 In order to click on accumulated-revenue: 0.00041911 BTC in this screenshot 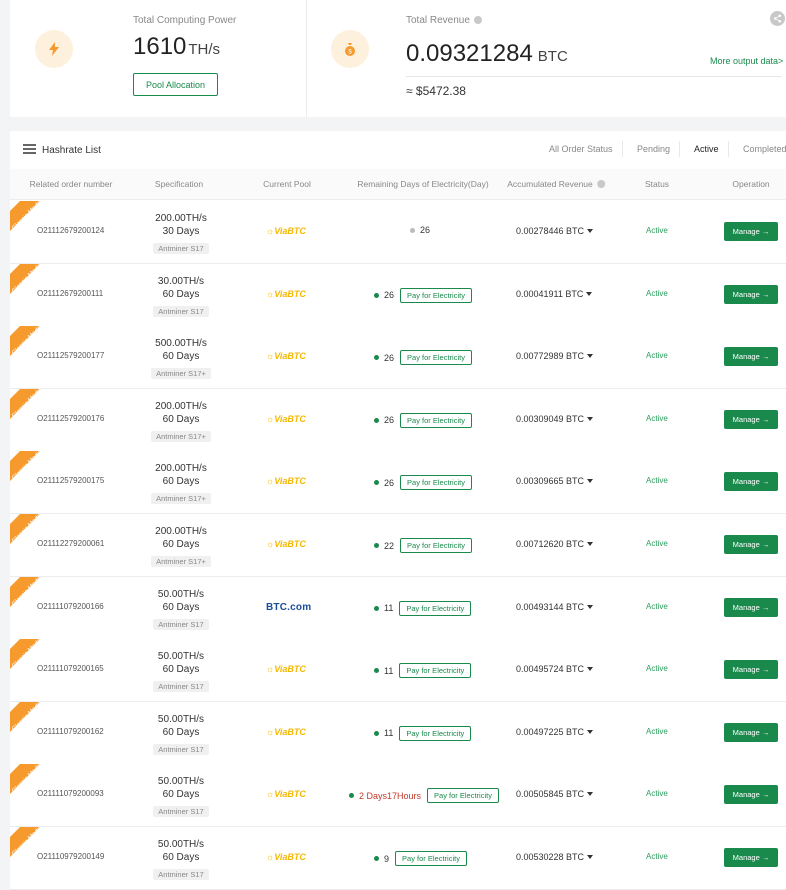, I will do `click(554, 294)`.